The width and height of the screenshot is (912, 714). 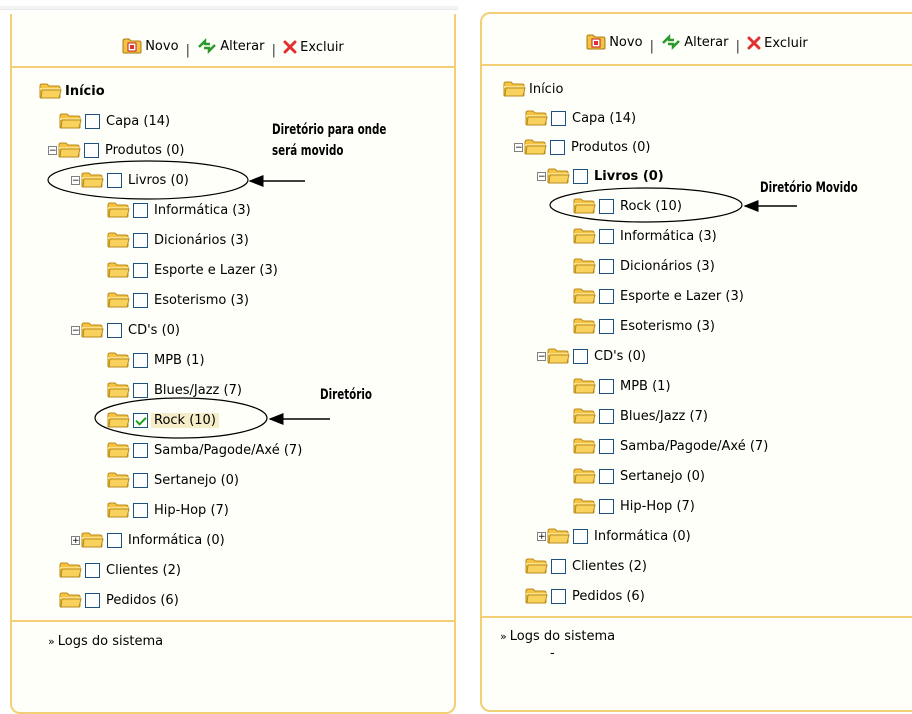 I want to click on ellipse-rock-source, so click(x=181, y=418).